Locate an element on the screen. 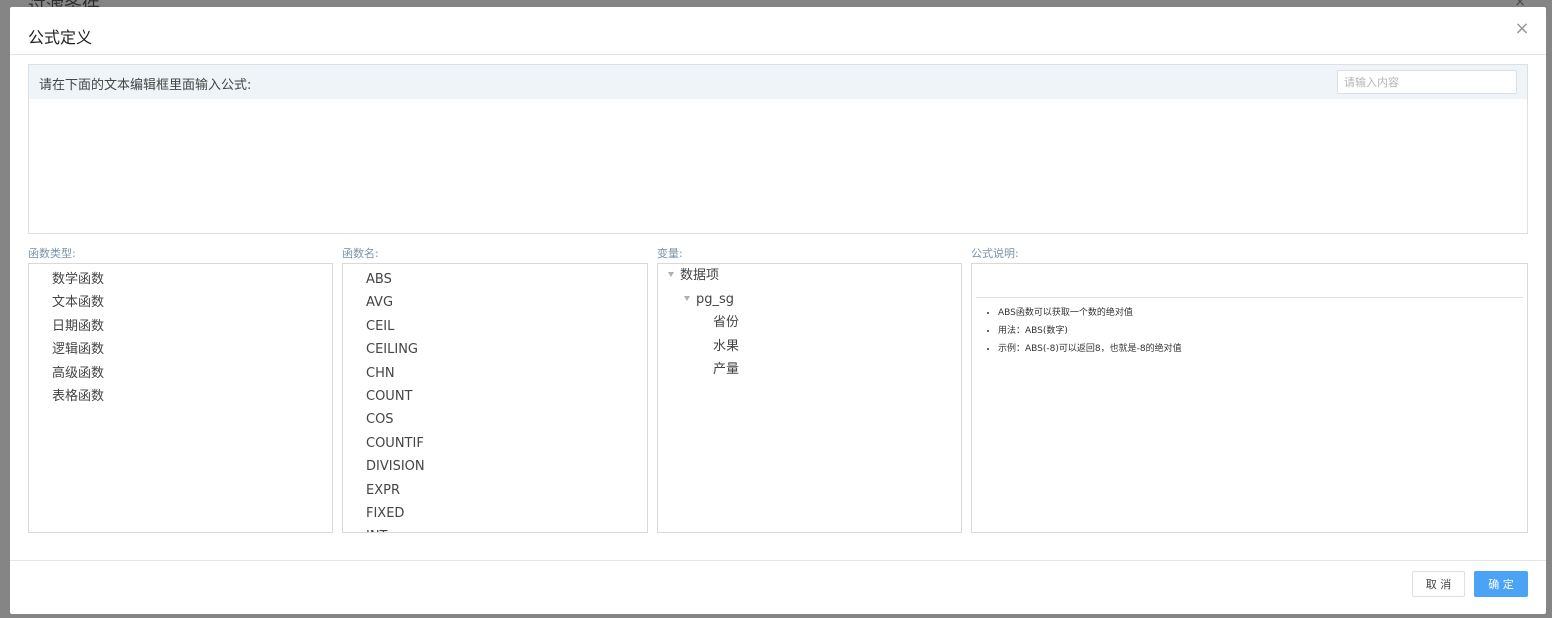  function-name-item: COUNTIF is located at coordinates (495, 443).